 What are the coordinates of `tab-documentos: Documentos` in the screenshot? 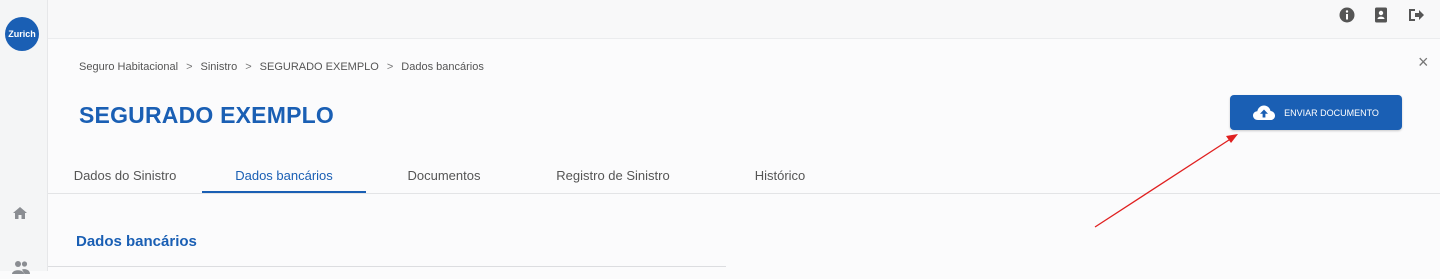 It's located at (444, 174).